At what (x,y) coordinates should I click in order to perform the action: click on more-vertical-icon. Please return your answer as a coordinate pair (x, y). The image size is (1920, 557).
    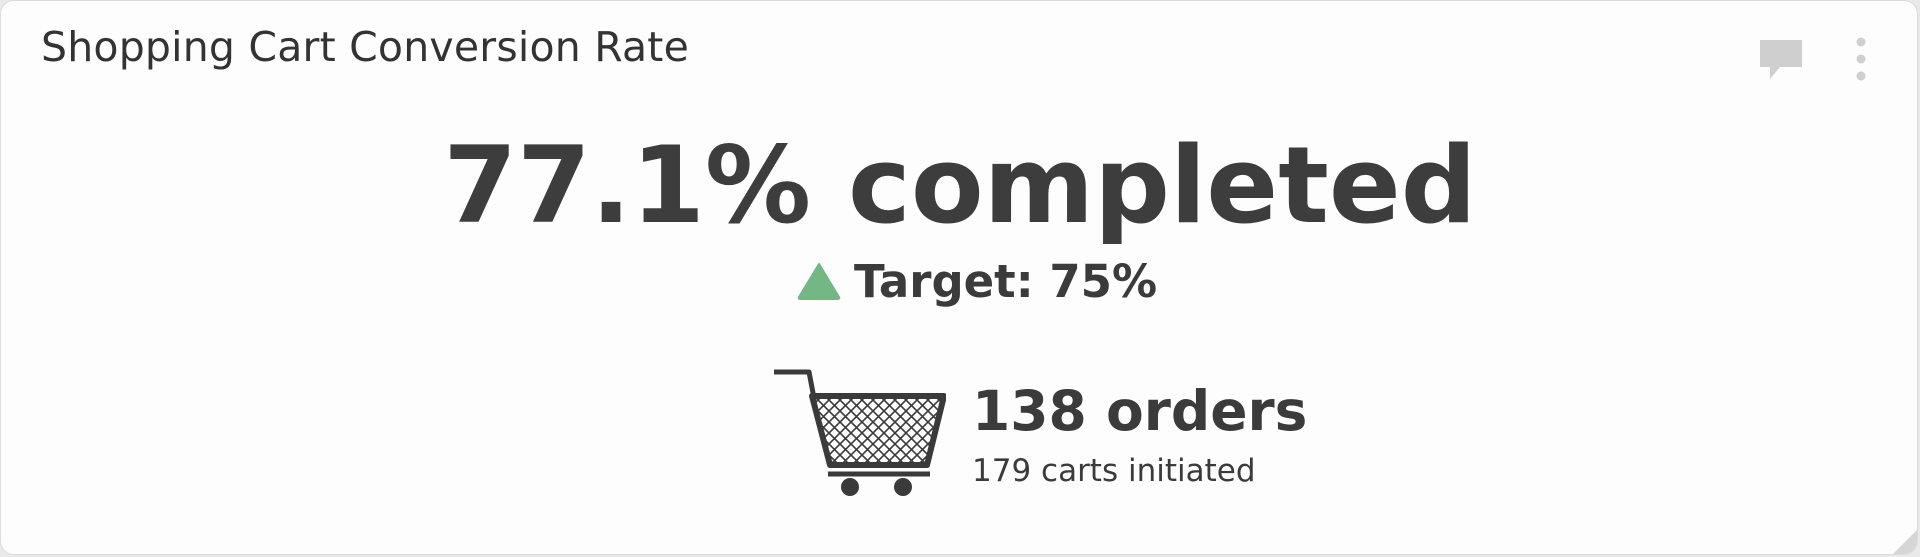
    Looking at the image, I should click on (1861, 61).